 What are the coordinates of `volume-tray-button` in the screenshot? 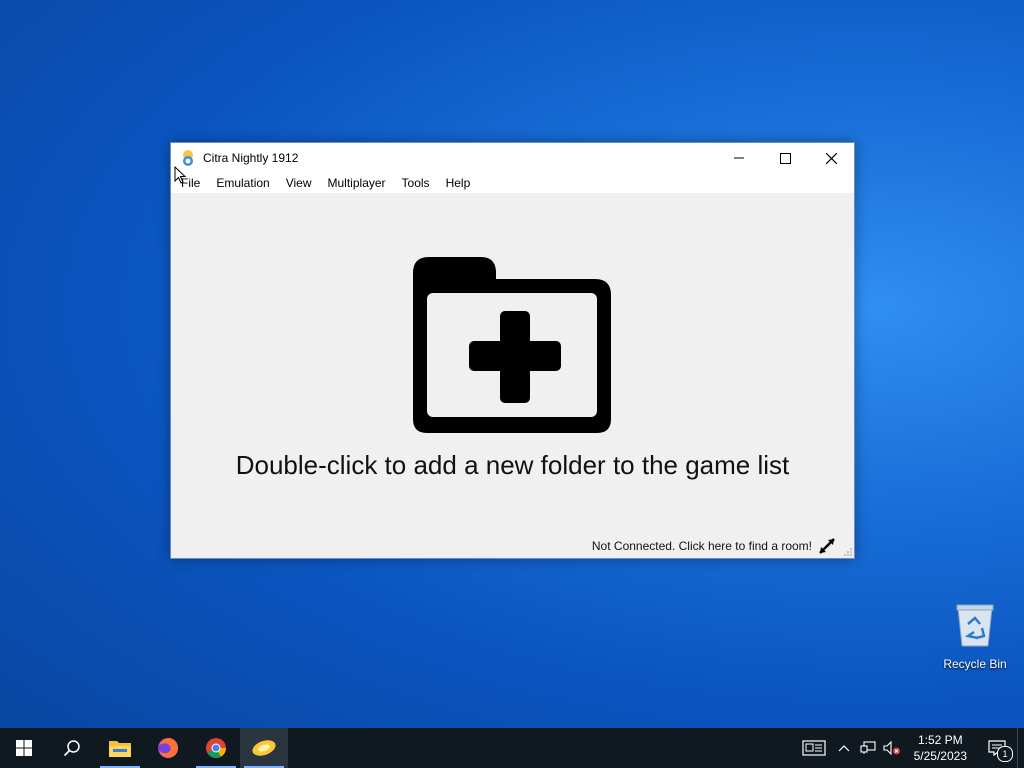 It's located at (892, 748).